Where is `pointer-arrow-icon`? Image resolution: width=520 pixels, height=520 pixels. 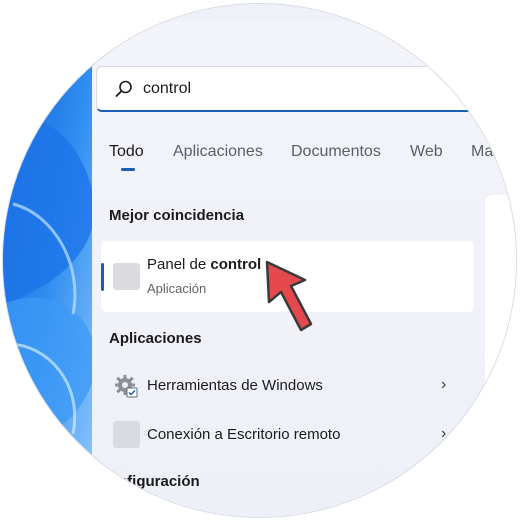 pointer-arrow-icon is located at coordinates (289, 296).